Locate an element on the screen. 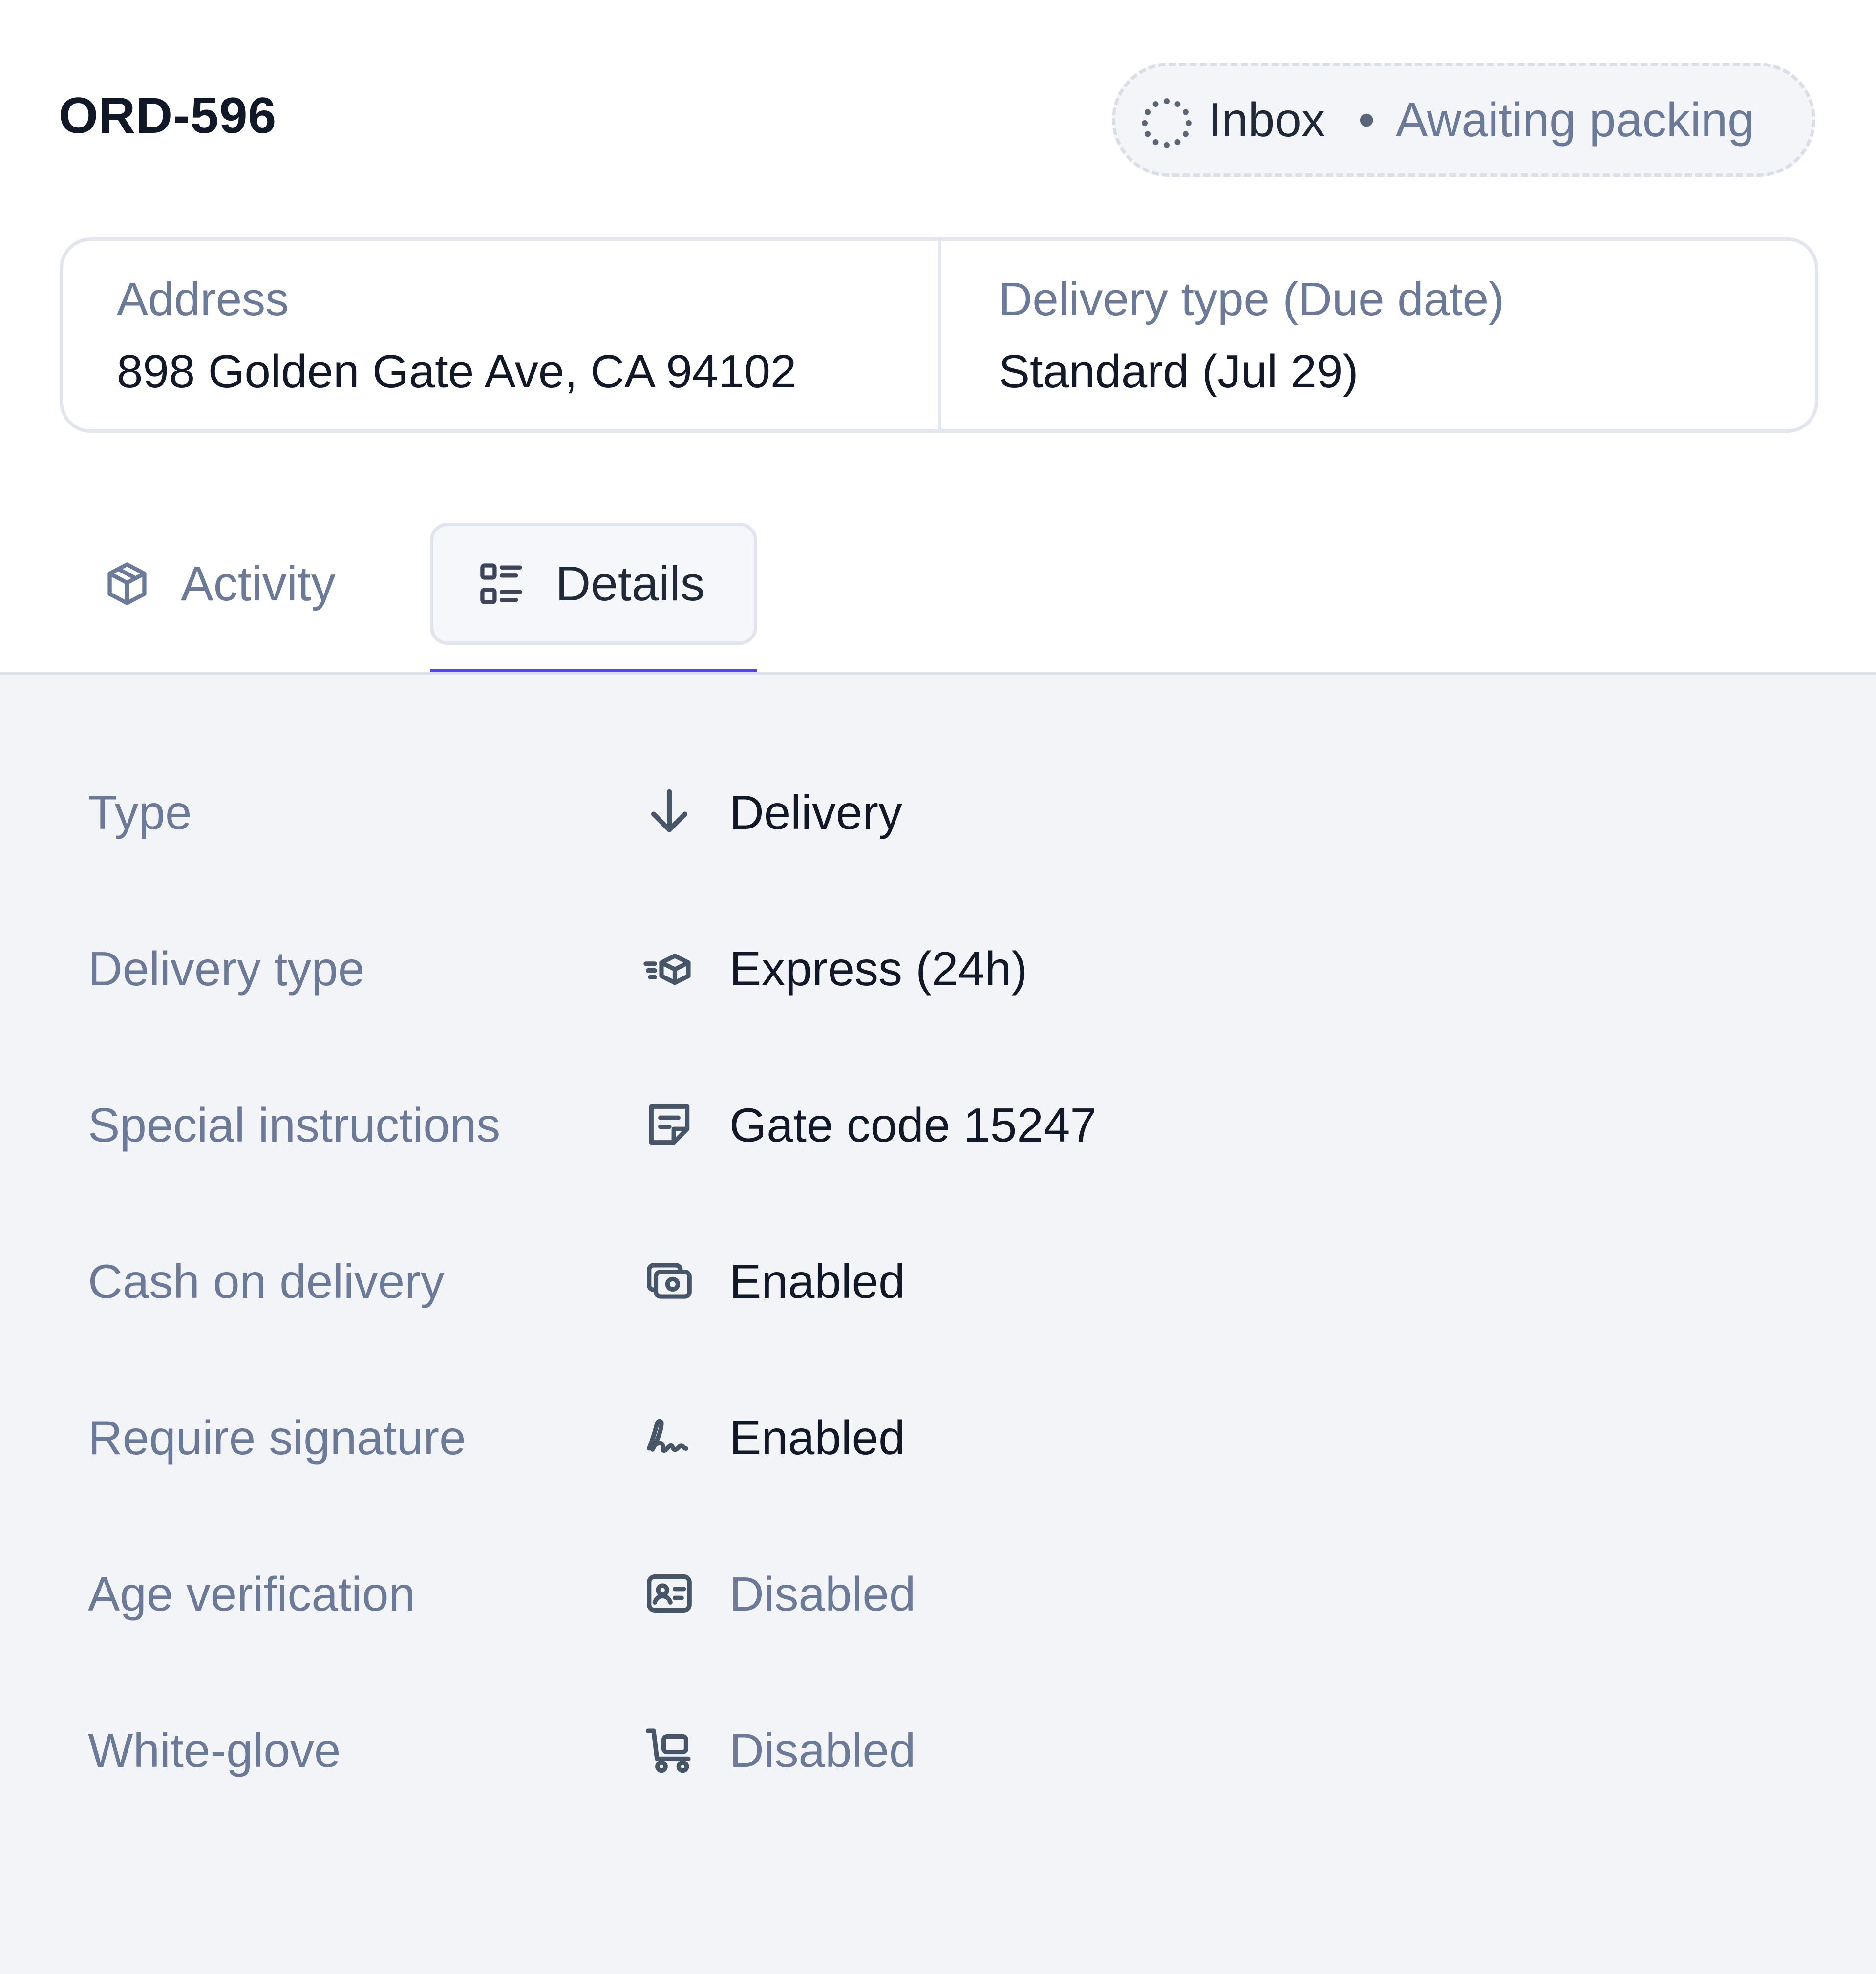 Image resolution: width=1876 pixels, height=1974 pixels. detail-row-age-verification: Age verification Disabled is located at coordinates (938, 1591).